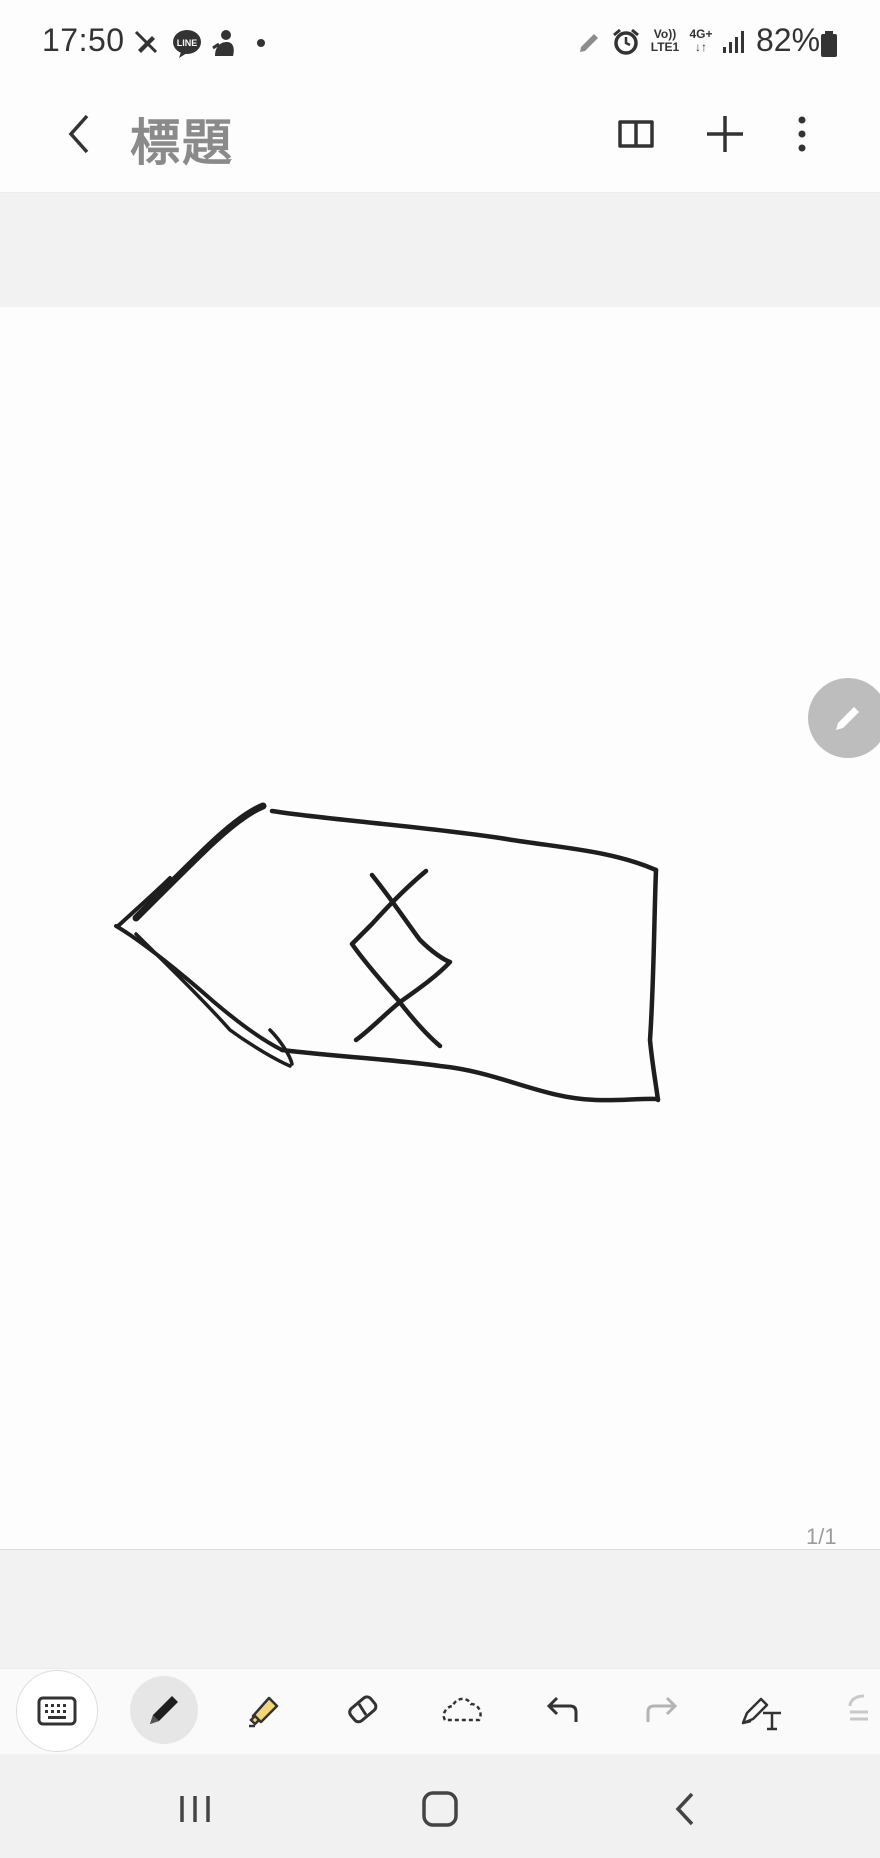 The height and width of the screenshot is (1858, 880). I want to click on chevron-left-icon, so click(78, 134).